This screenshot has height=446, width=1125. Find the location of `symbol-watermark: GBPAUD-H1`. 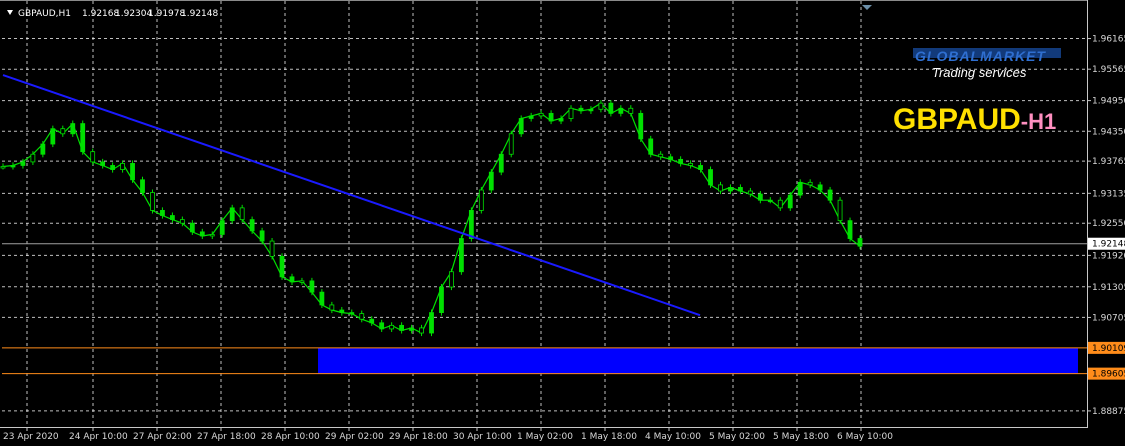

symbol-watermark: GBPAUD-H1 is located at coordinates (974, 119).